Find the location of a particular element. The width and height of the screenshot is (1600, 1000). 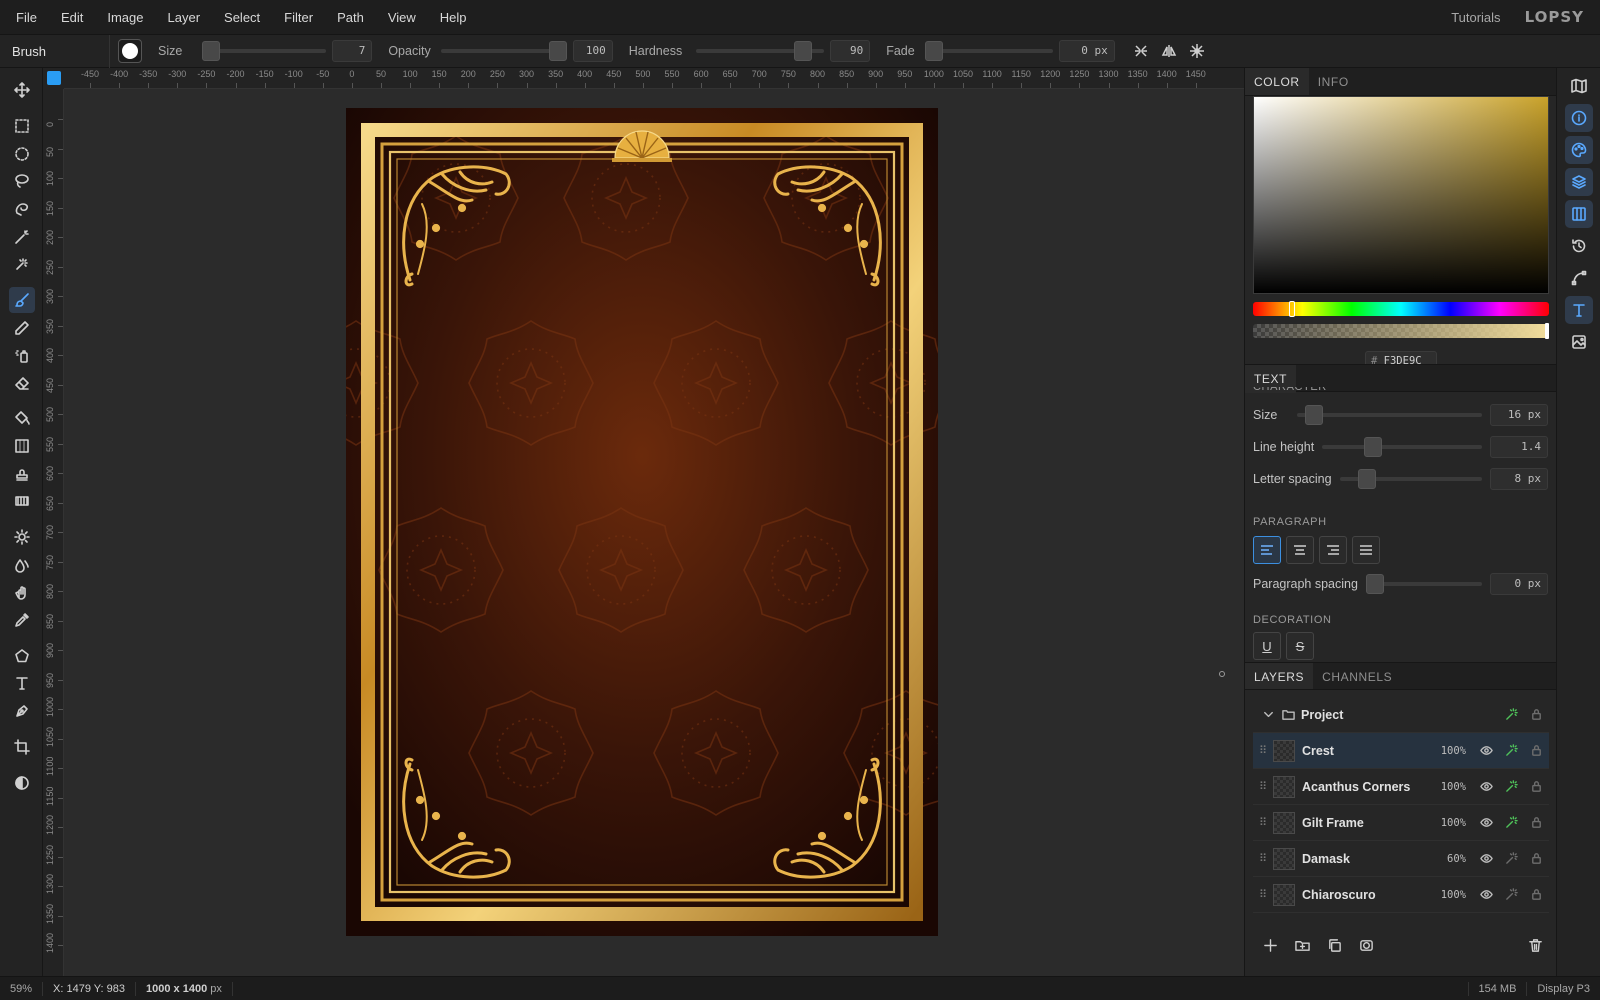

menu-filter: Filter is located at coordinates (298, 17).